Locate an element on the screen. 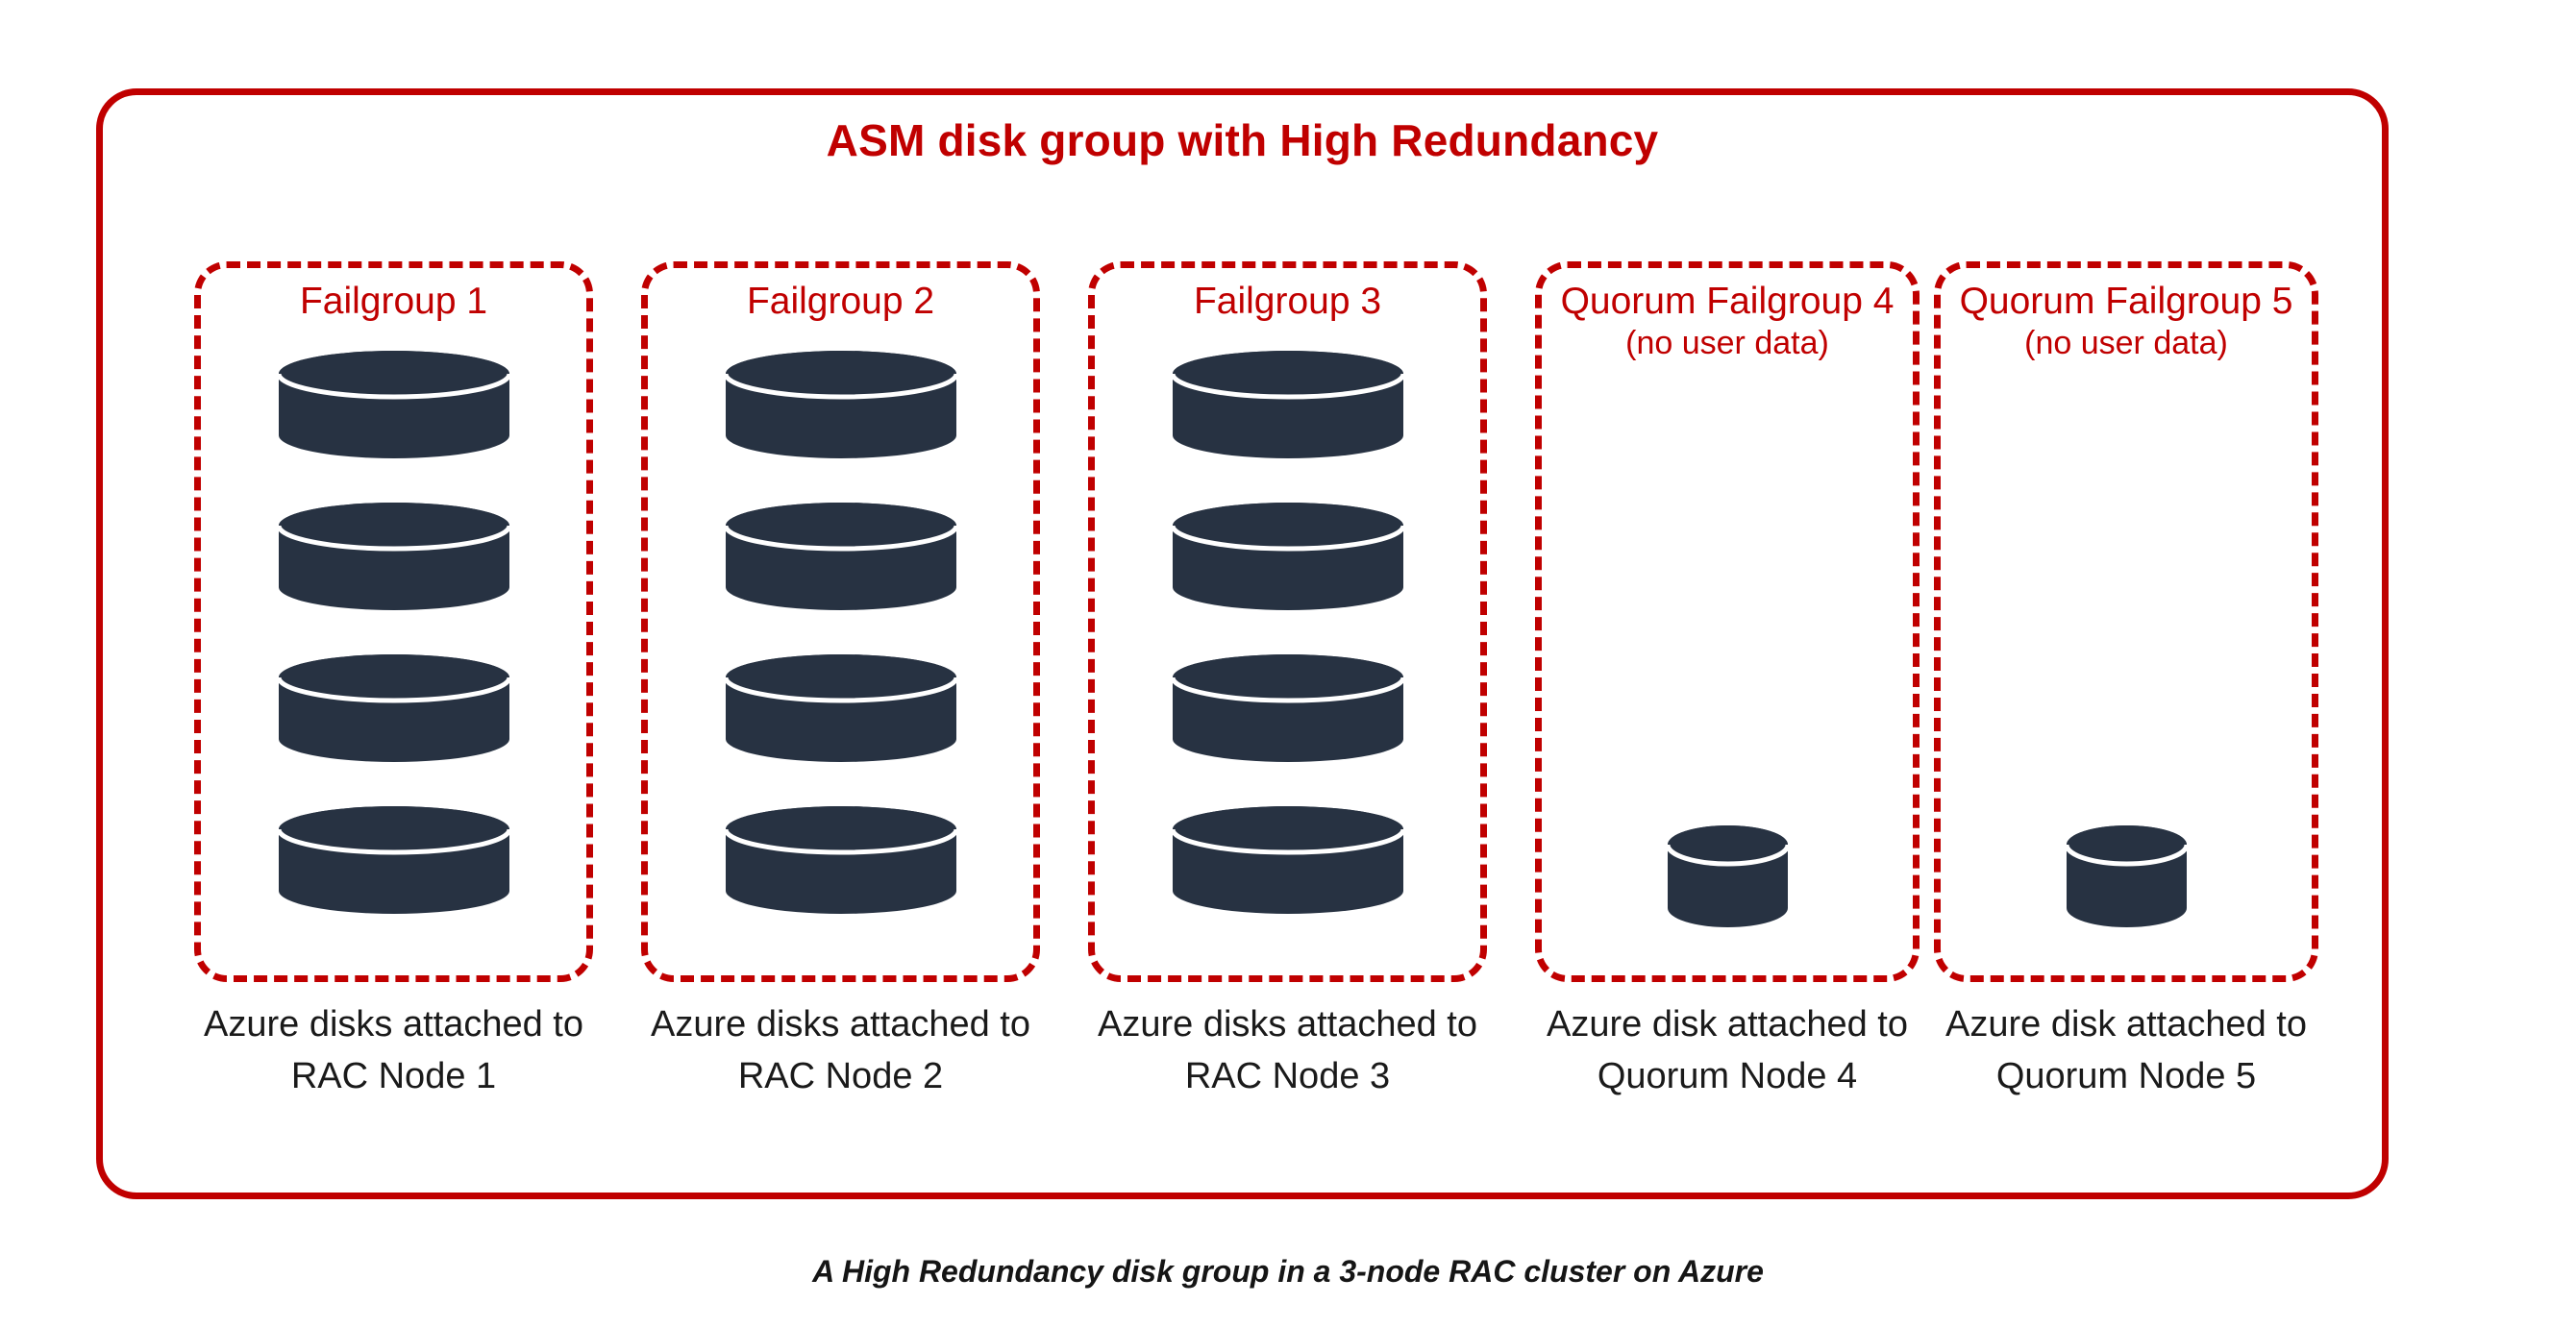 This screenshot has height=1328, width=2576. node-caption-rac-node-3: Azure disks attached to RAC Node 3 is located at coordinates (1288, 1050).